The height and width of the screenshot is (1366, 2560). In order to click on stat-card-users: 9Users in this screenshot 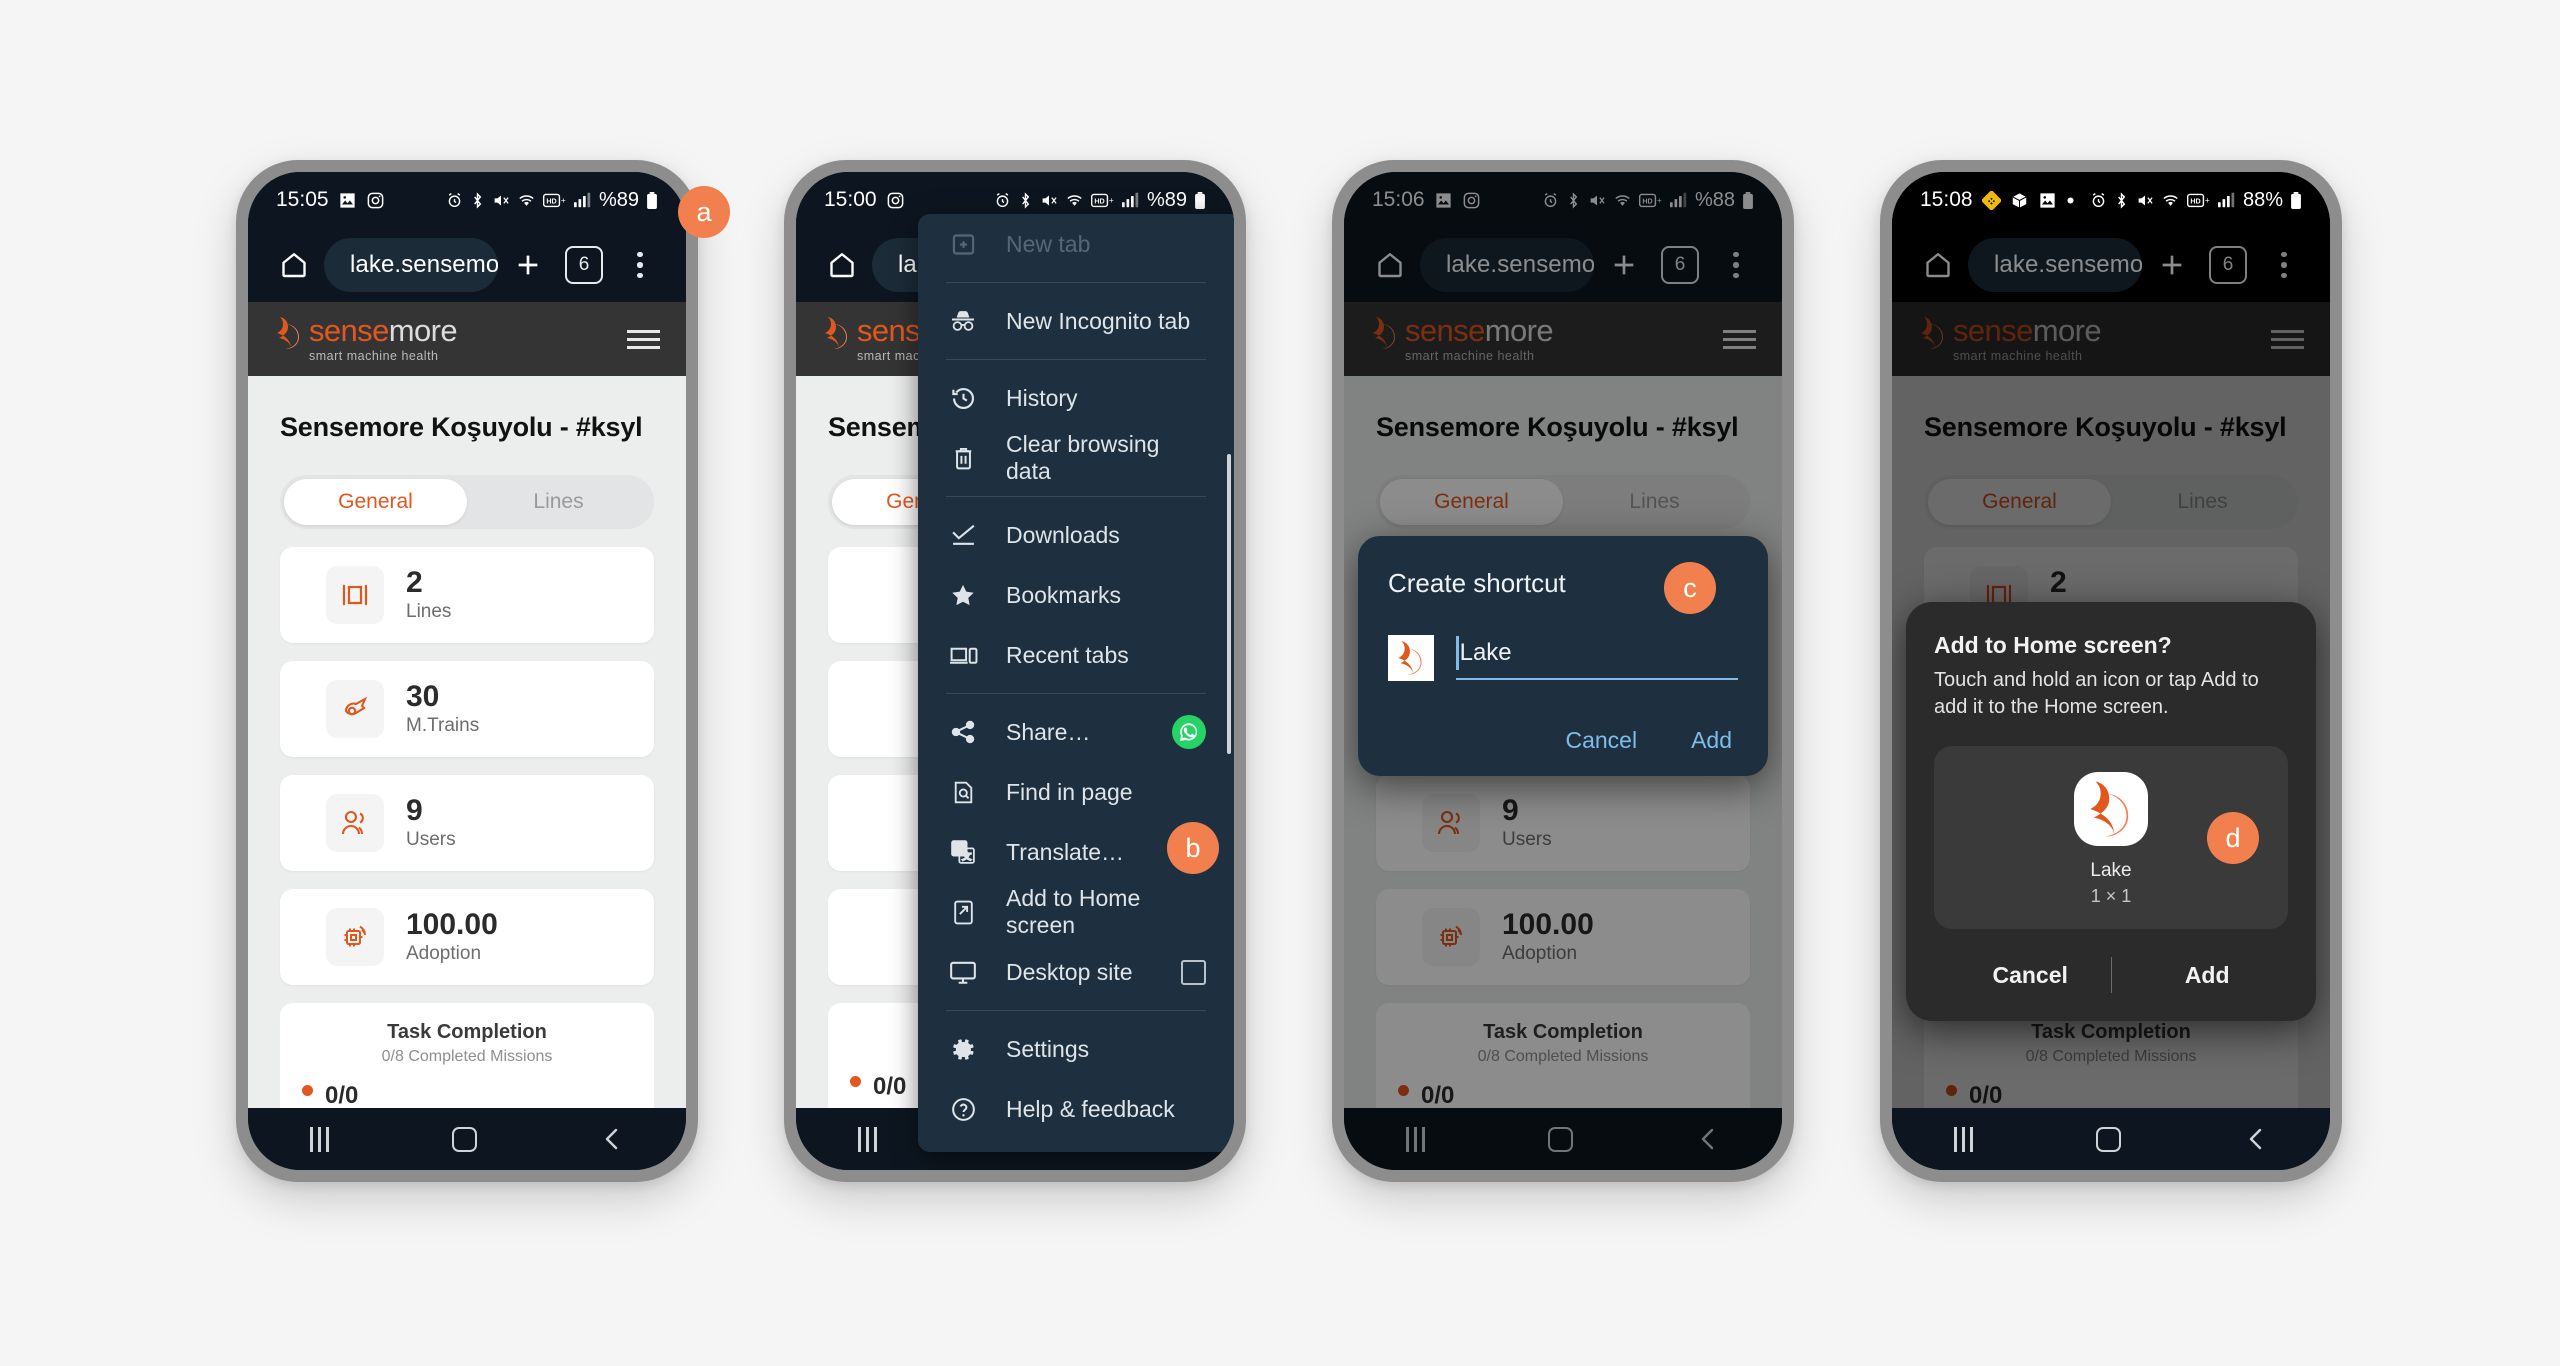, I will do `click(467, 823)`.